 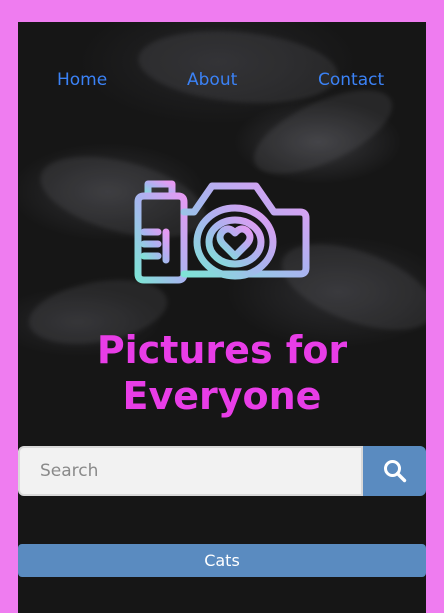 I want to click on hero-title-line2: Everyone, so click(x=222, y=396).